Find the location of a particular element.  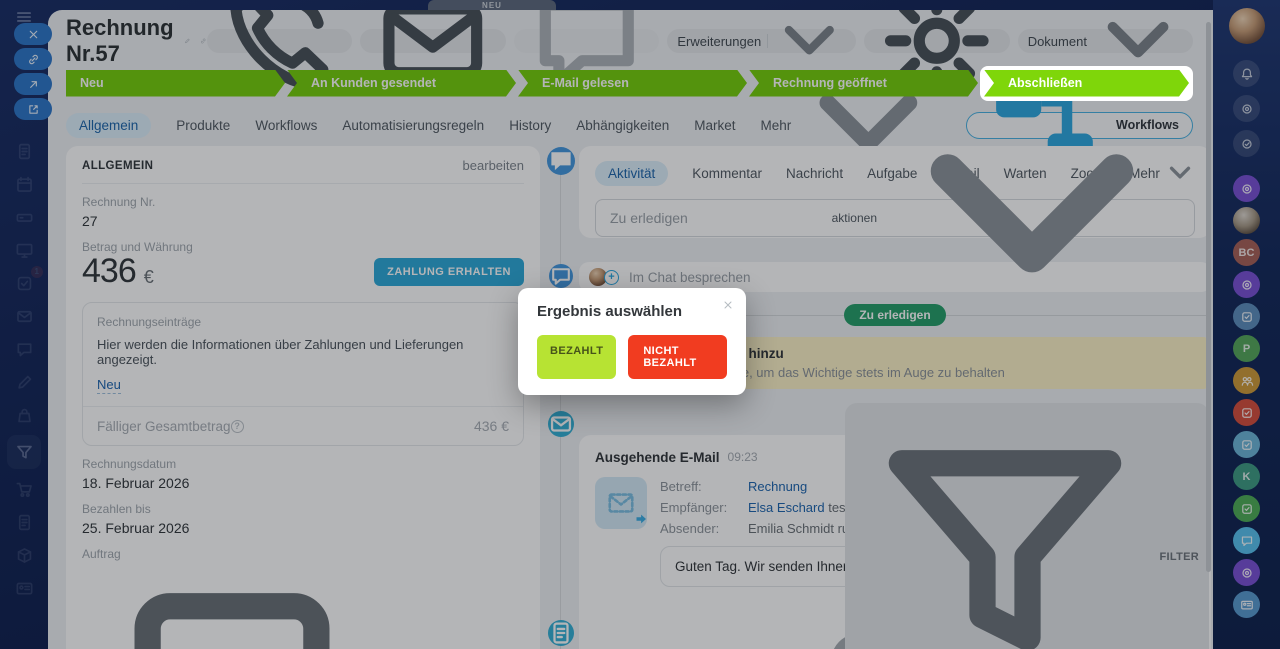

result-select-popup: Ergebnis auswählen BEZAHLT NICHT BEZAHLT is located at coordinates (632, 341).